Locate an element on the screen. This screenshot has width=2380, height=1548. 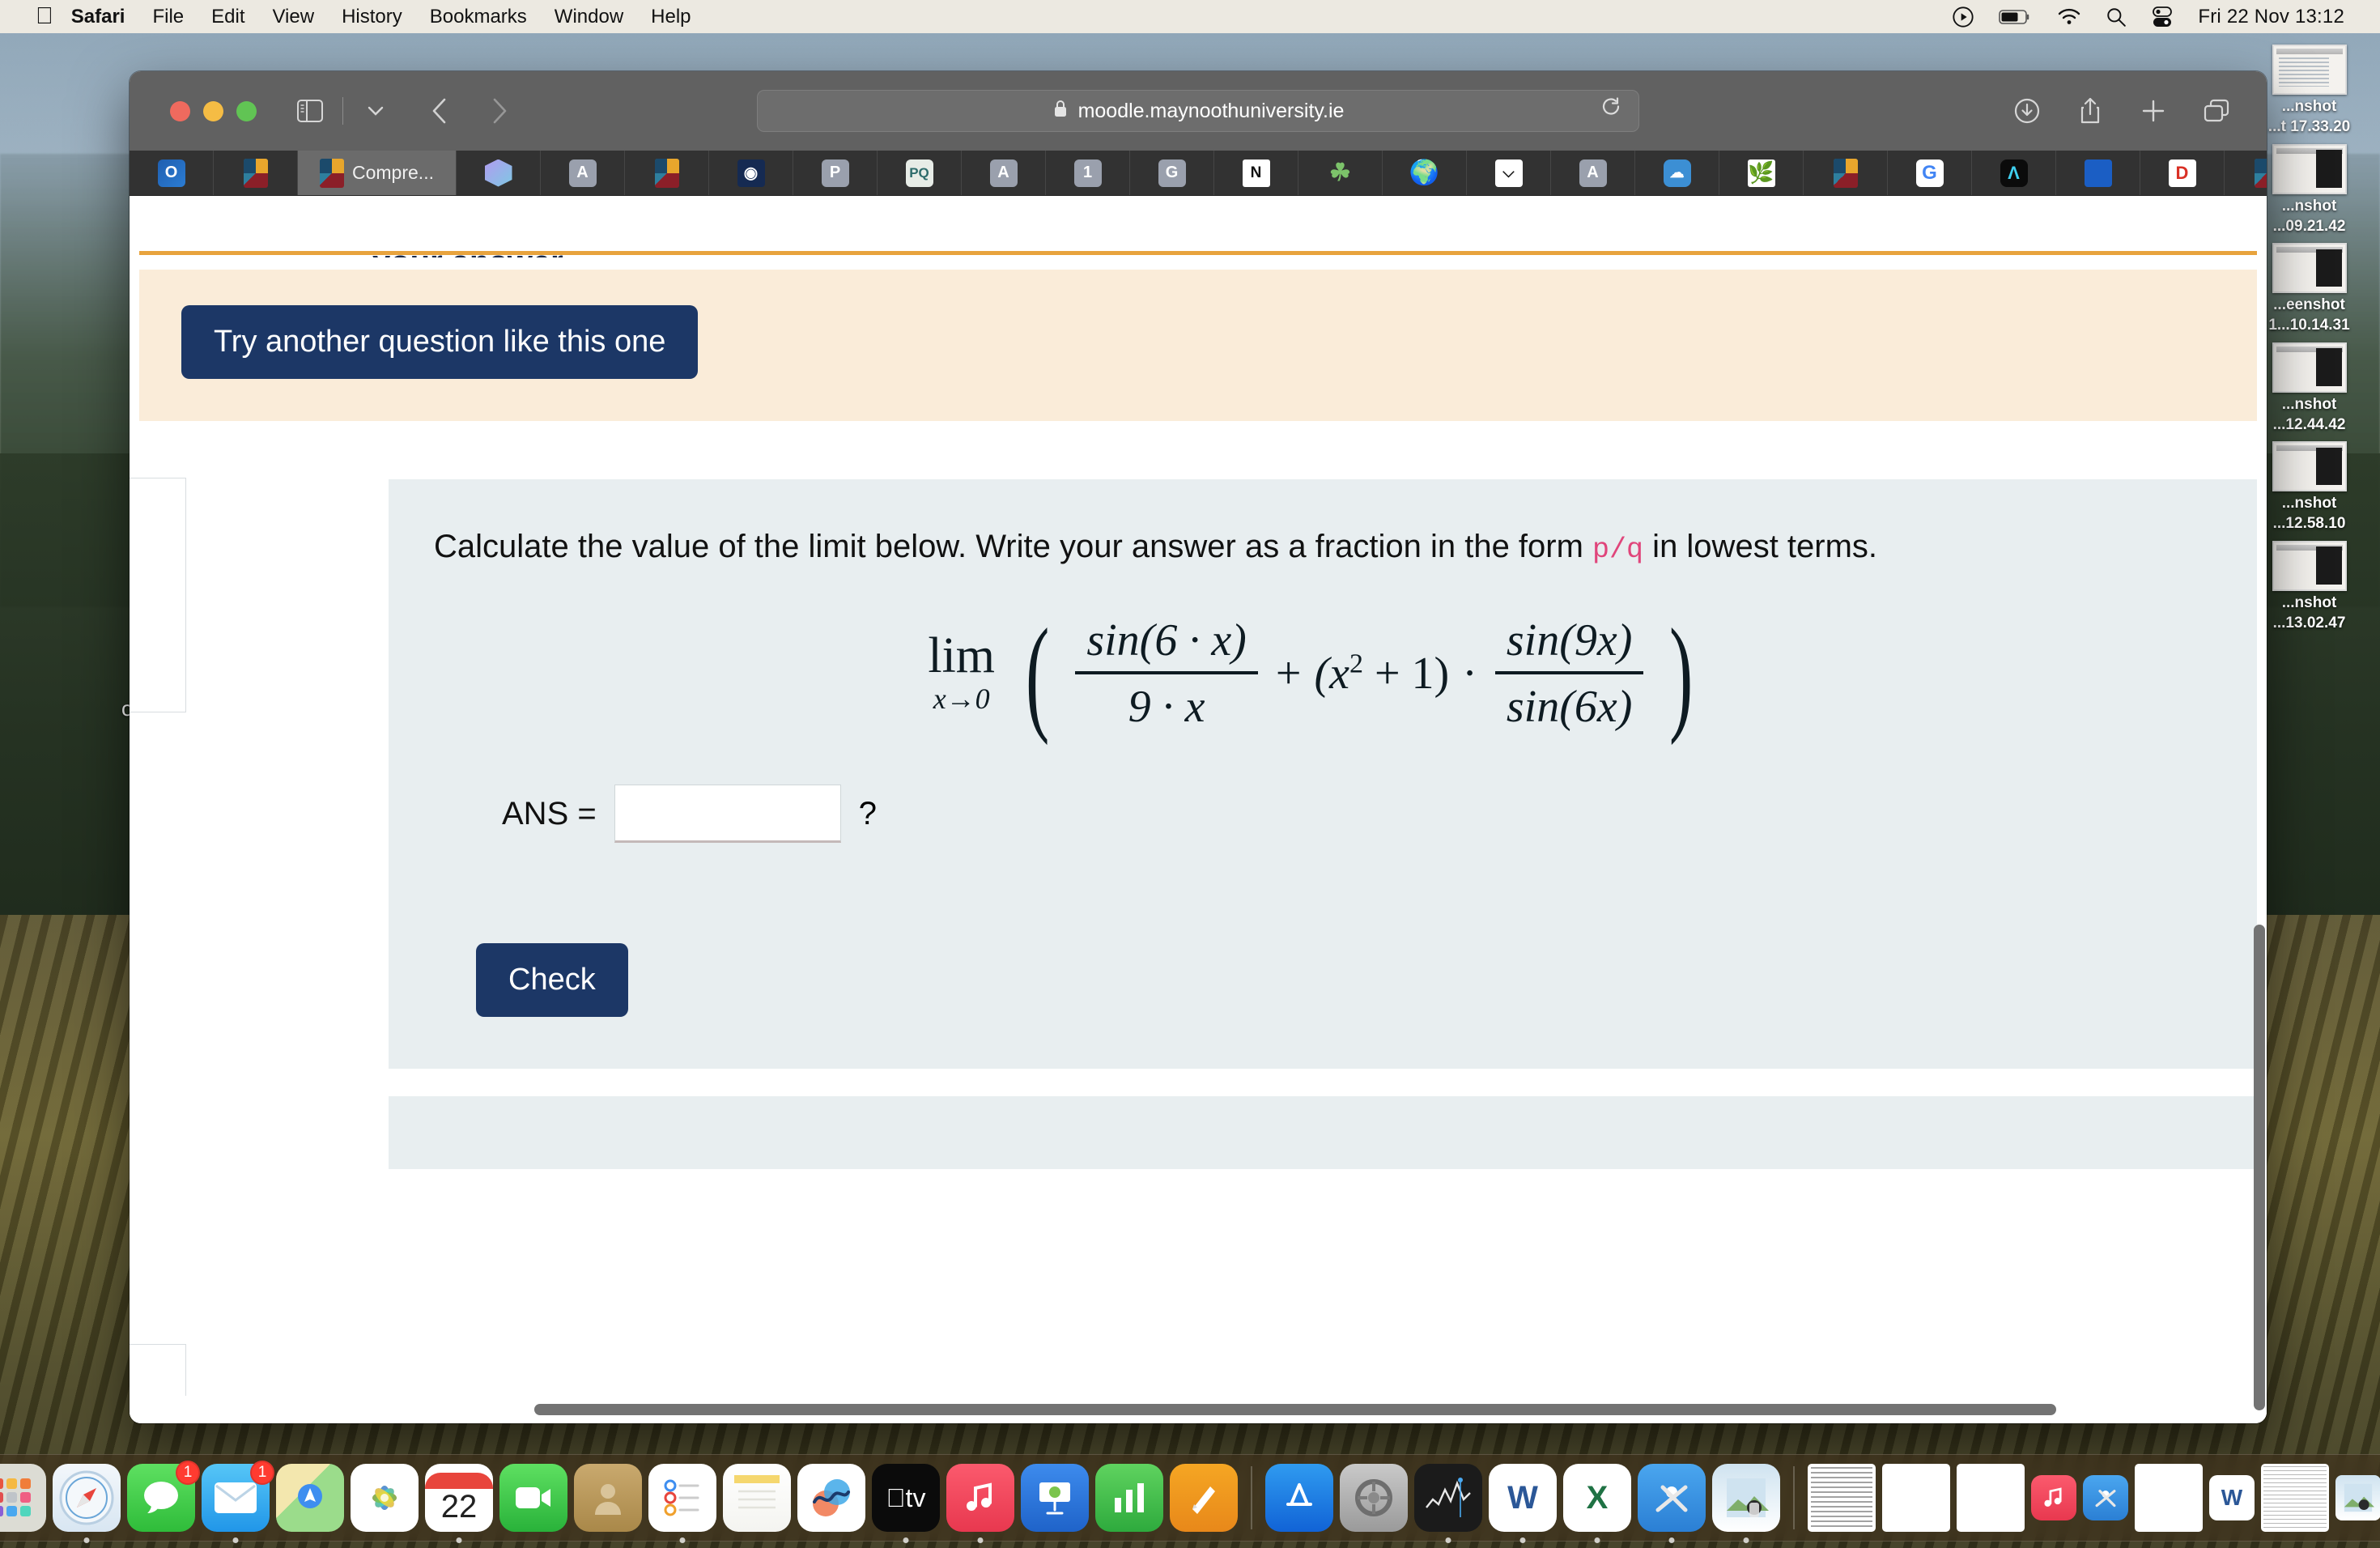
dock-item-wifi-utility is located at coordinates (1672, 1503).